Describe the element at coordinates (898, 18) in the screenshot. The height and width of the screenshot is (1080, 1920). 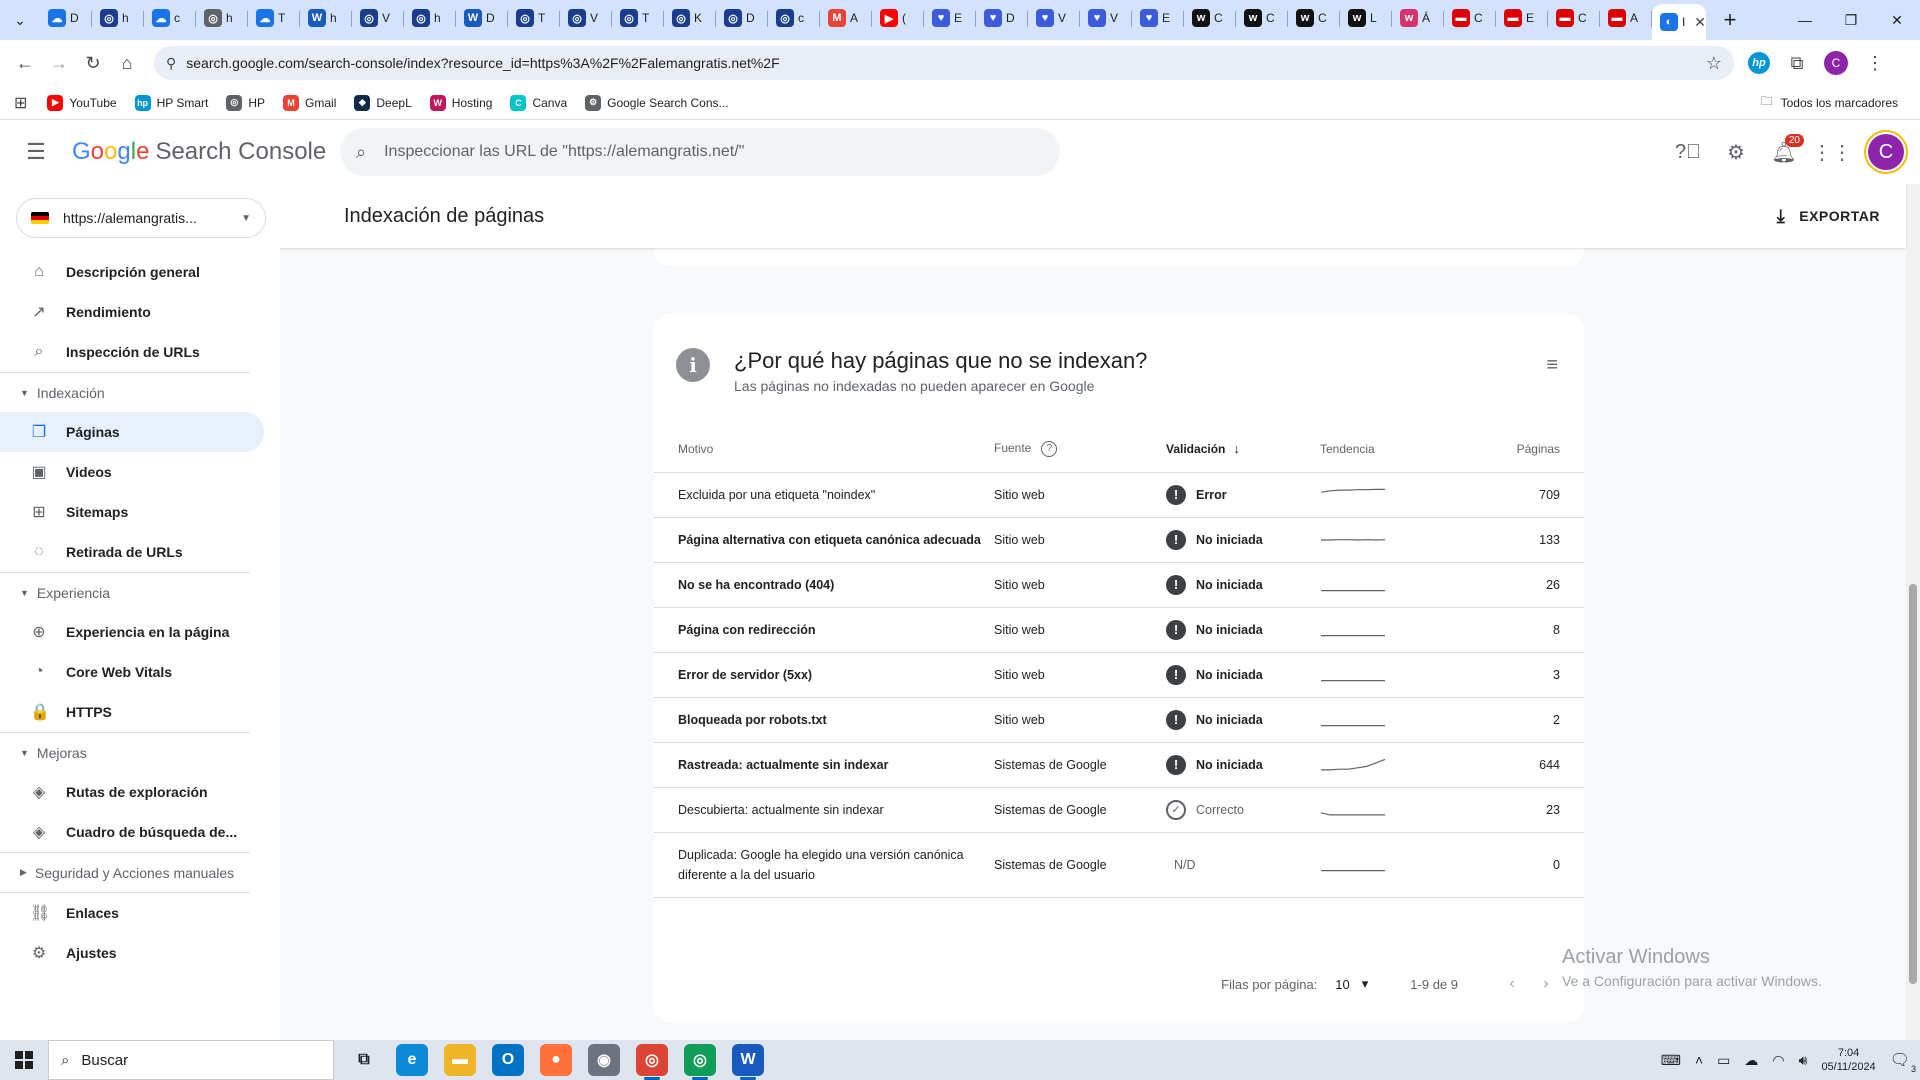
I see `browser-tab: ▶(` at that location.